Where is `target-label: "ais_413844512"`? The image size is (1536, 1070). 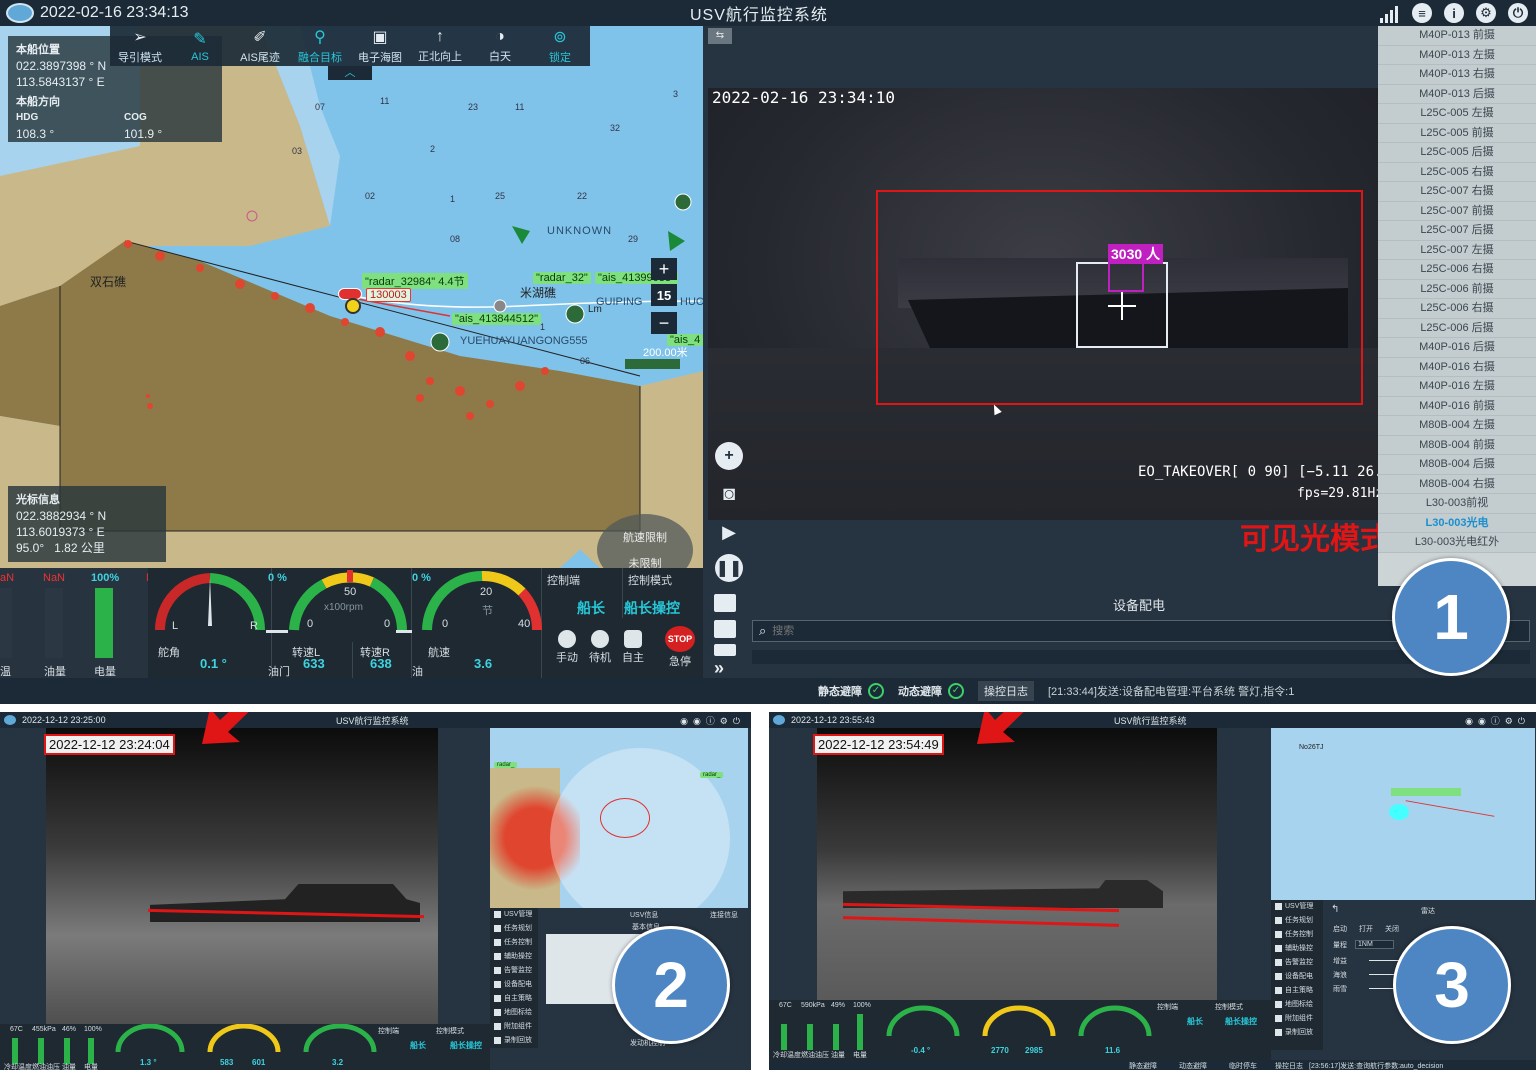
target-label: "ais_413844512" is located at coordinates (497, 319).